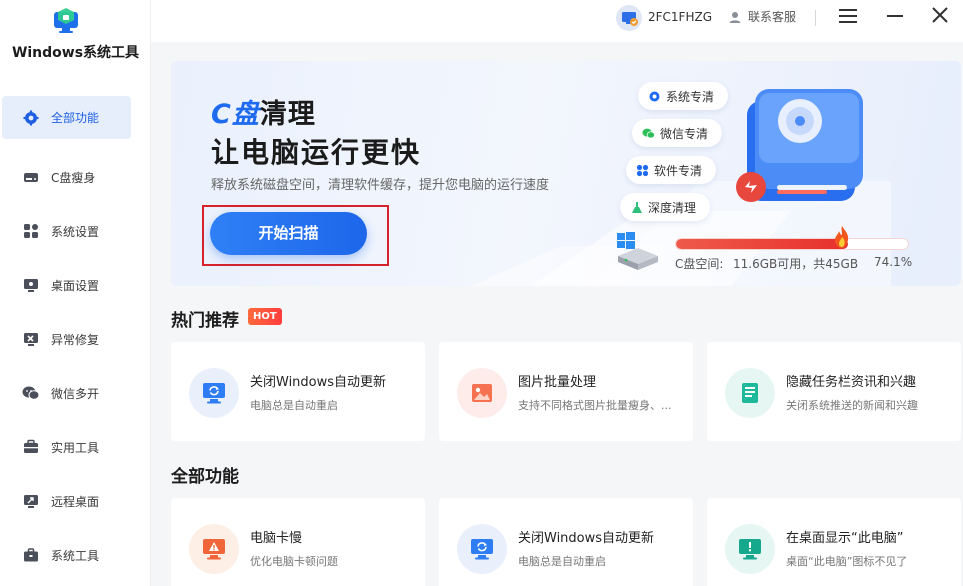  I want to click on grid-icon, so click(31, 231).